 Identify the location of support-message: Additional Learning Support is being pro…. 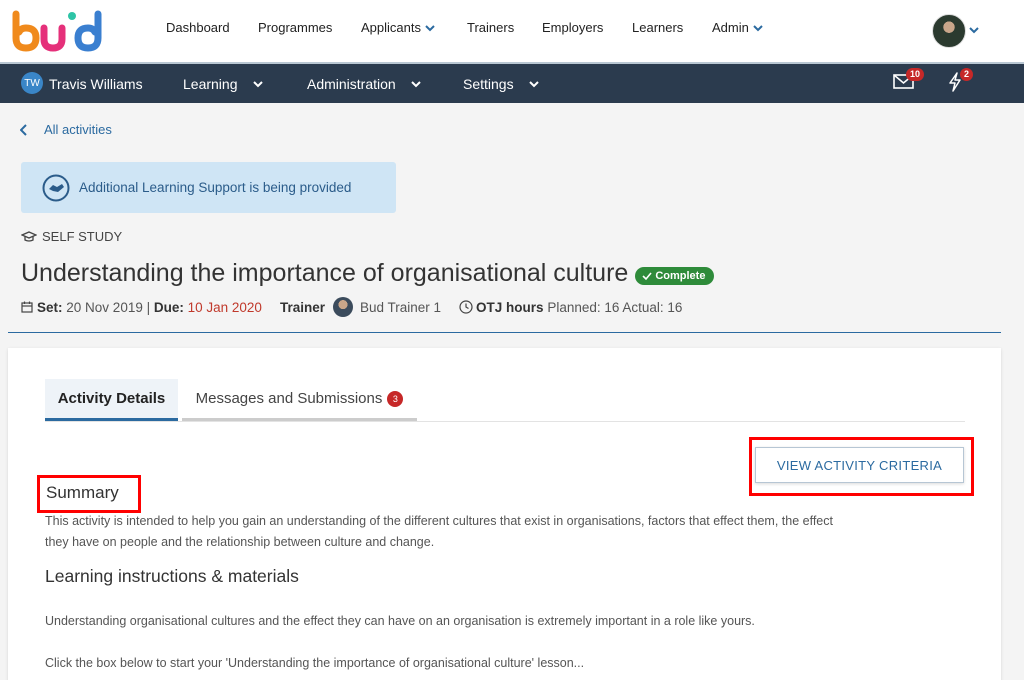
(215, 187).